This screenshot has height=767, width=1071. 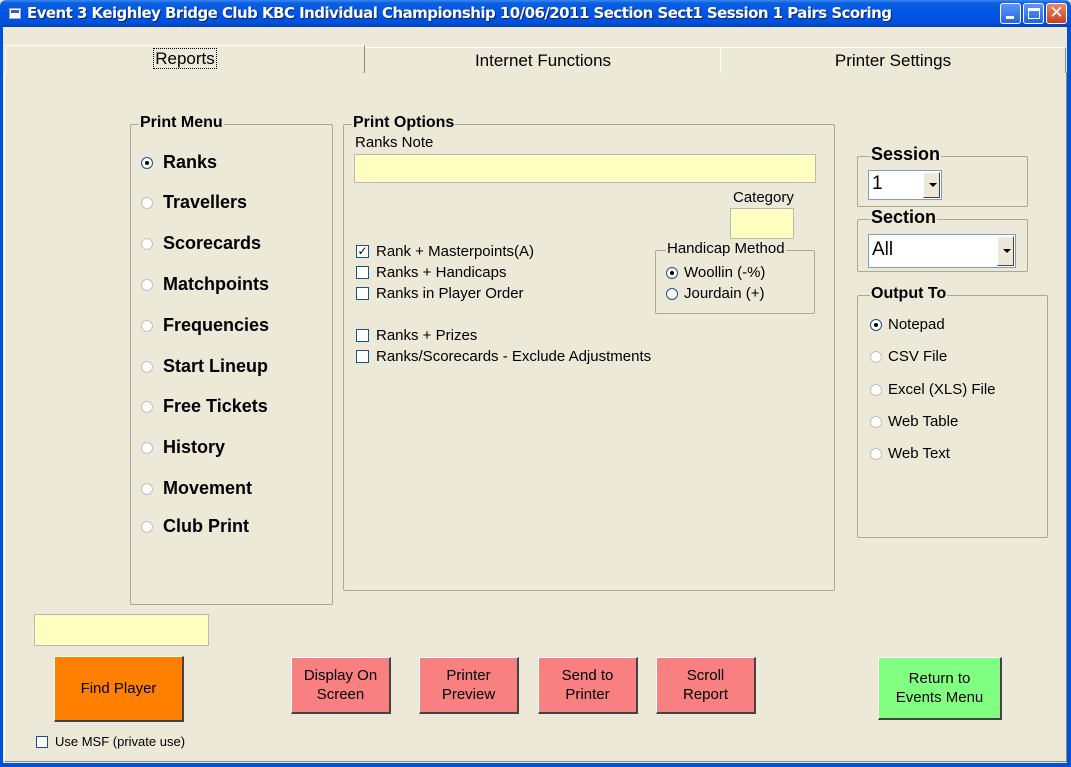 I want to click on player-search-input, so click(x=121, y=630).